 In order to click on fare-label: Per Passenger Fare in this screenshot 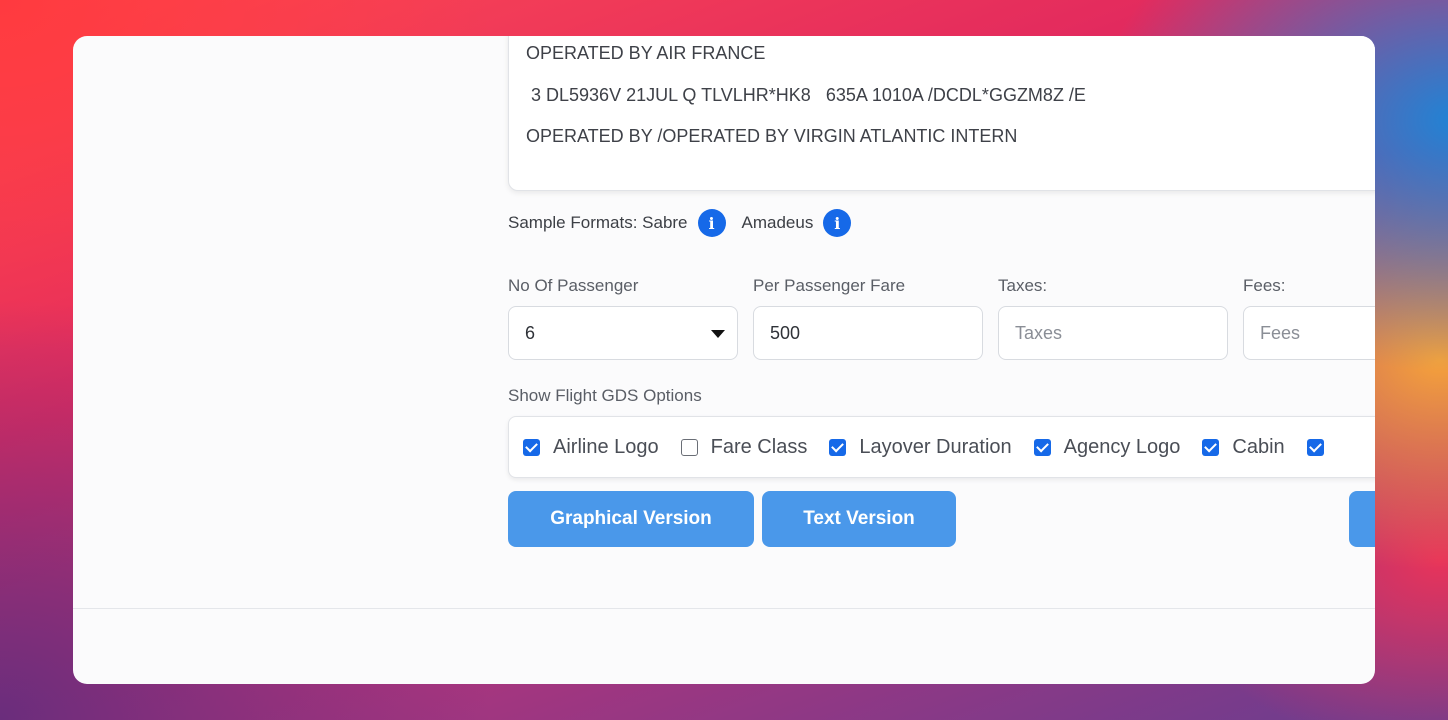, I will do `click(829, 285)`.